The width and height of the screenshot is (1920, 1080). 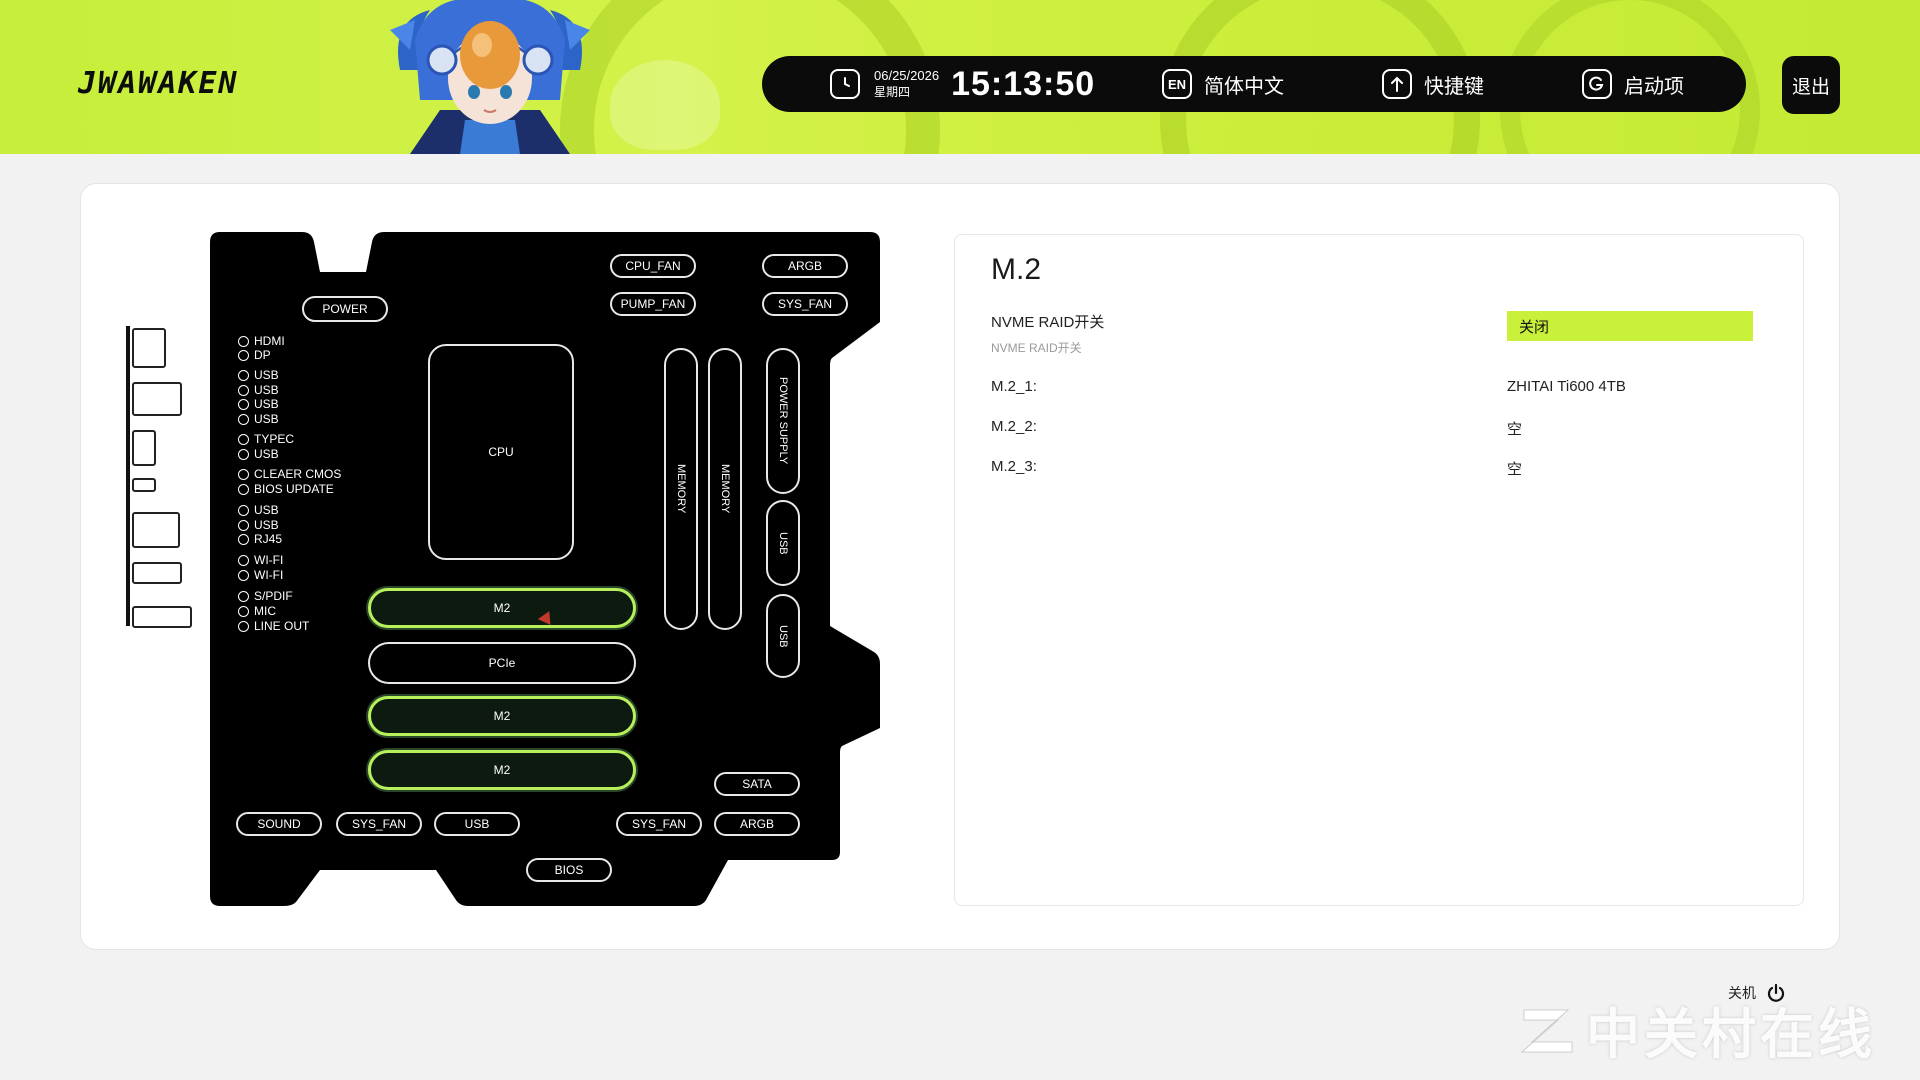 I want to click on memory-slot-1: MEMORY, so click(x=681, y=489).